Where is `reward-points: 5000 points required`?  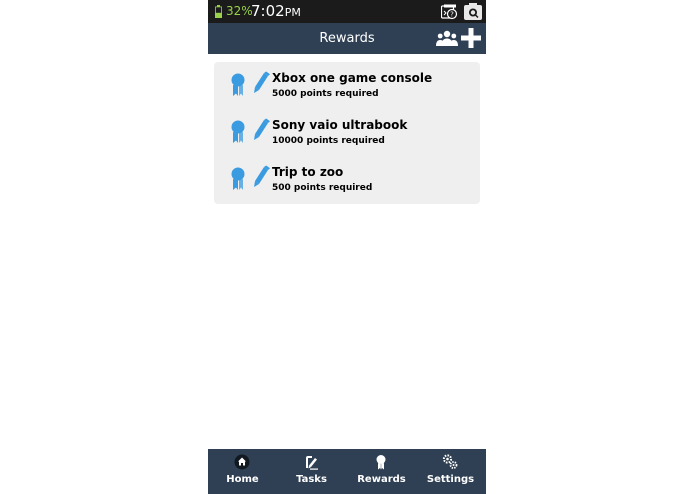 reward-points: 5000 points required is located at coordinates (325, 94).